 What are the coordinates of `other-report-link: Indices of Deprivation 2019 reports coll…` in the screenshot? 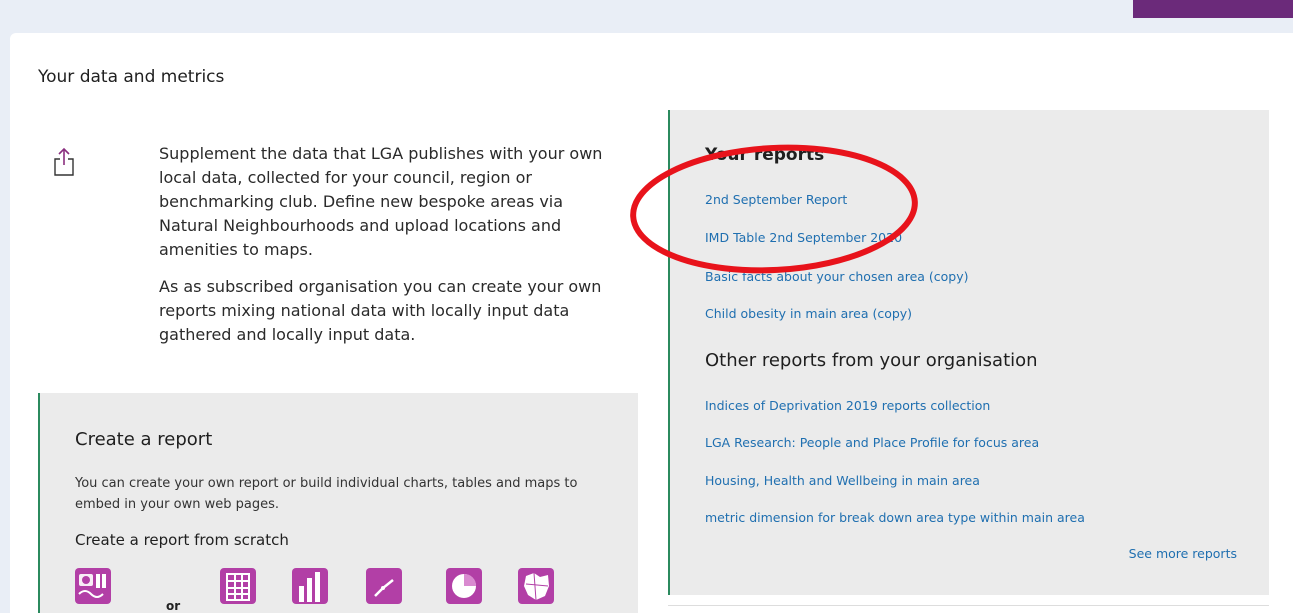 It's located at (847, 405).